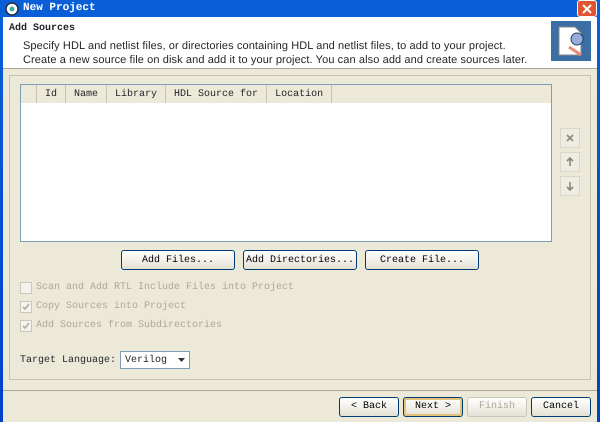 This screenshot has width=600, height=422. I want to click on window-title: New Project, so click(59, 8).